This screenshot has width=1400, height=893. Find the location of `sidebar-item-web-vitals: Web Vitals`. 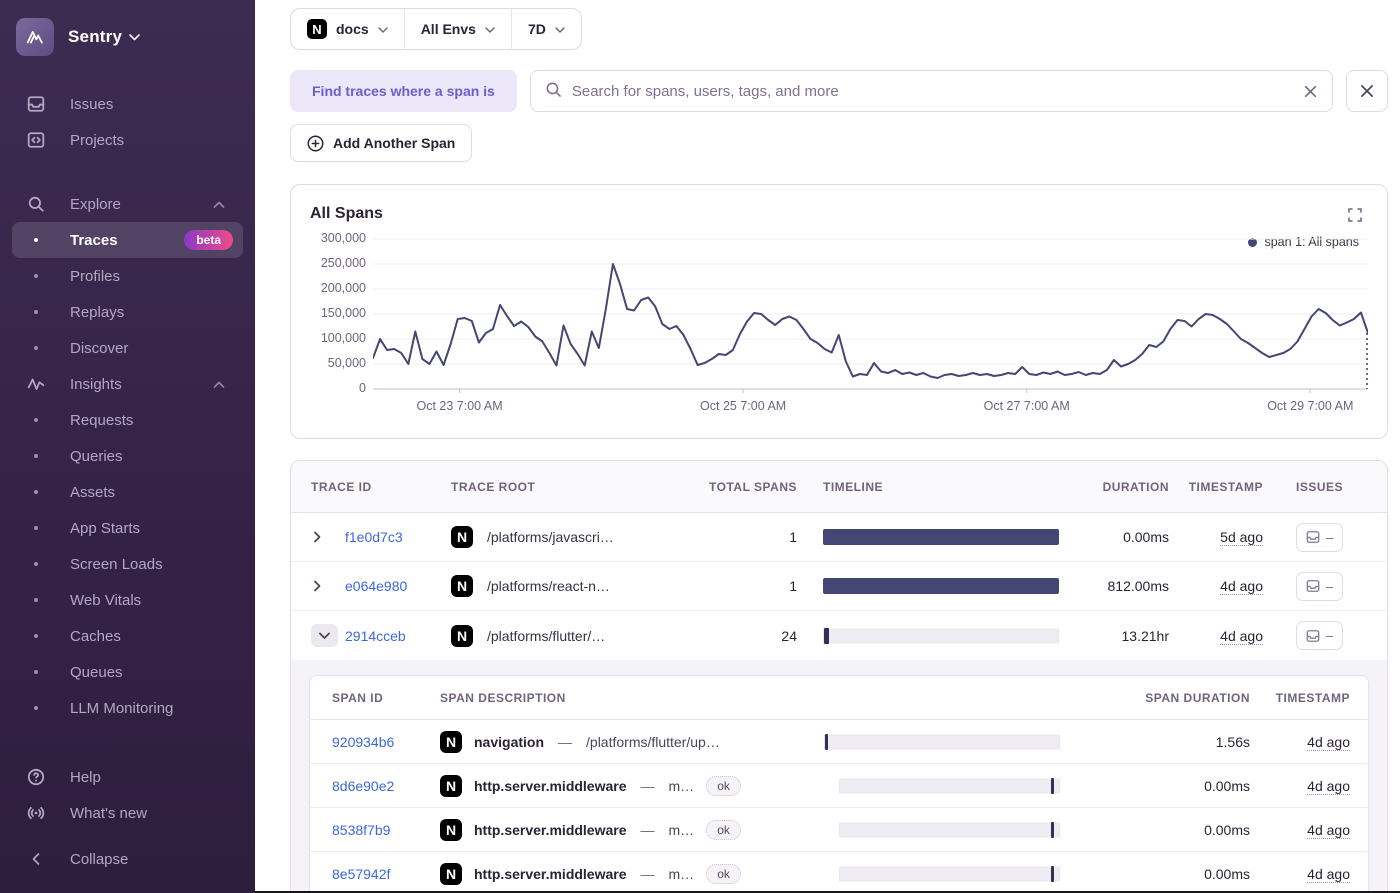

sidebar-item-web-vitals: Web Vitals is located at coordinates (127, 600).